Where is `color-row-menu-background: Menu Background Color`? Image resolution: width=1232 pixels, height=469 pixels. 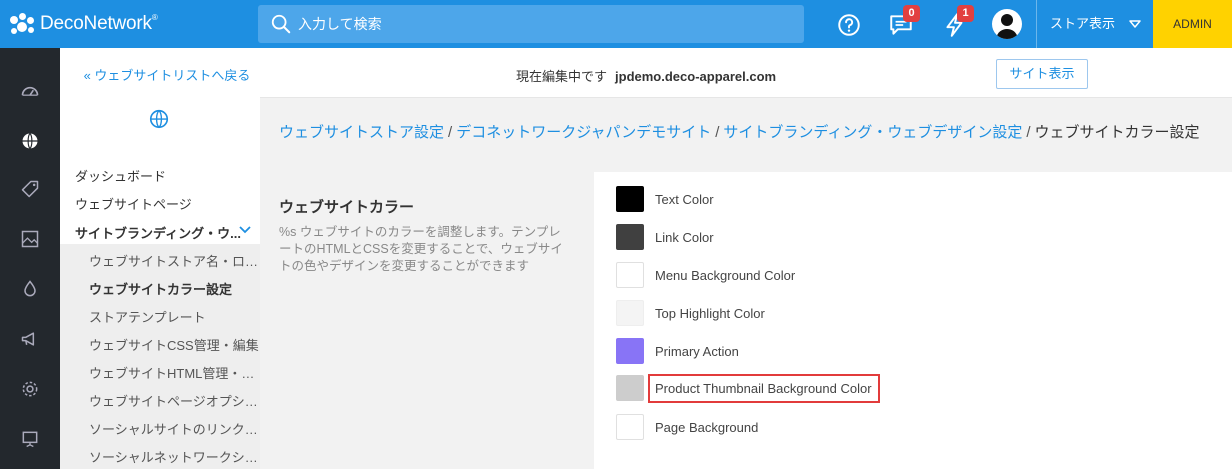
color-row-menu-background: Menu Background Color is located at coordinates (705, 275).